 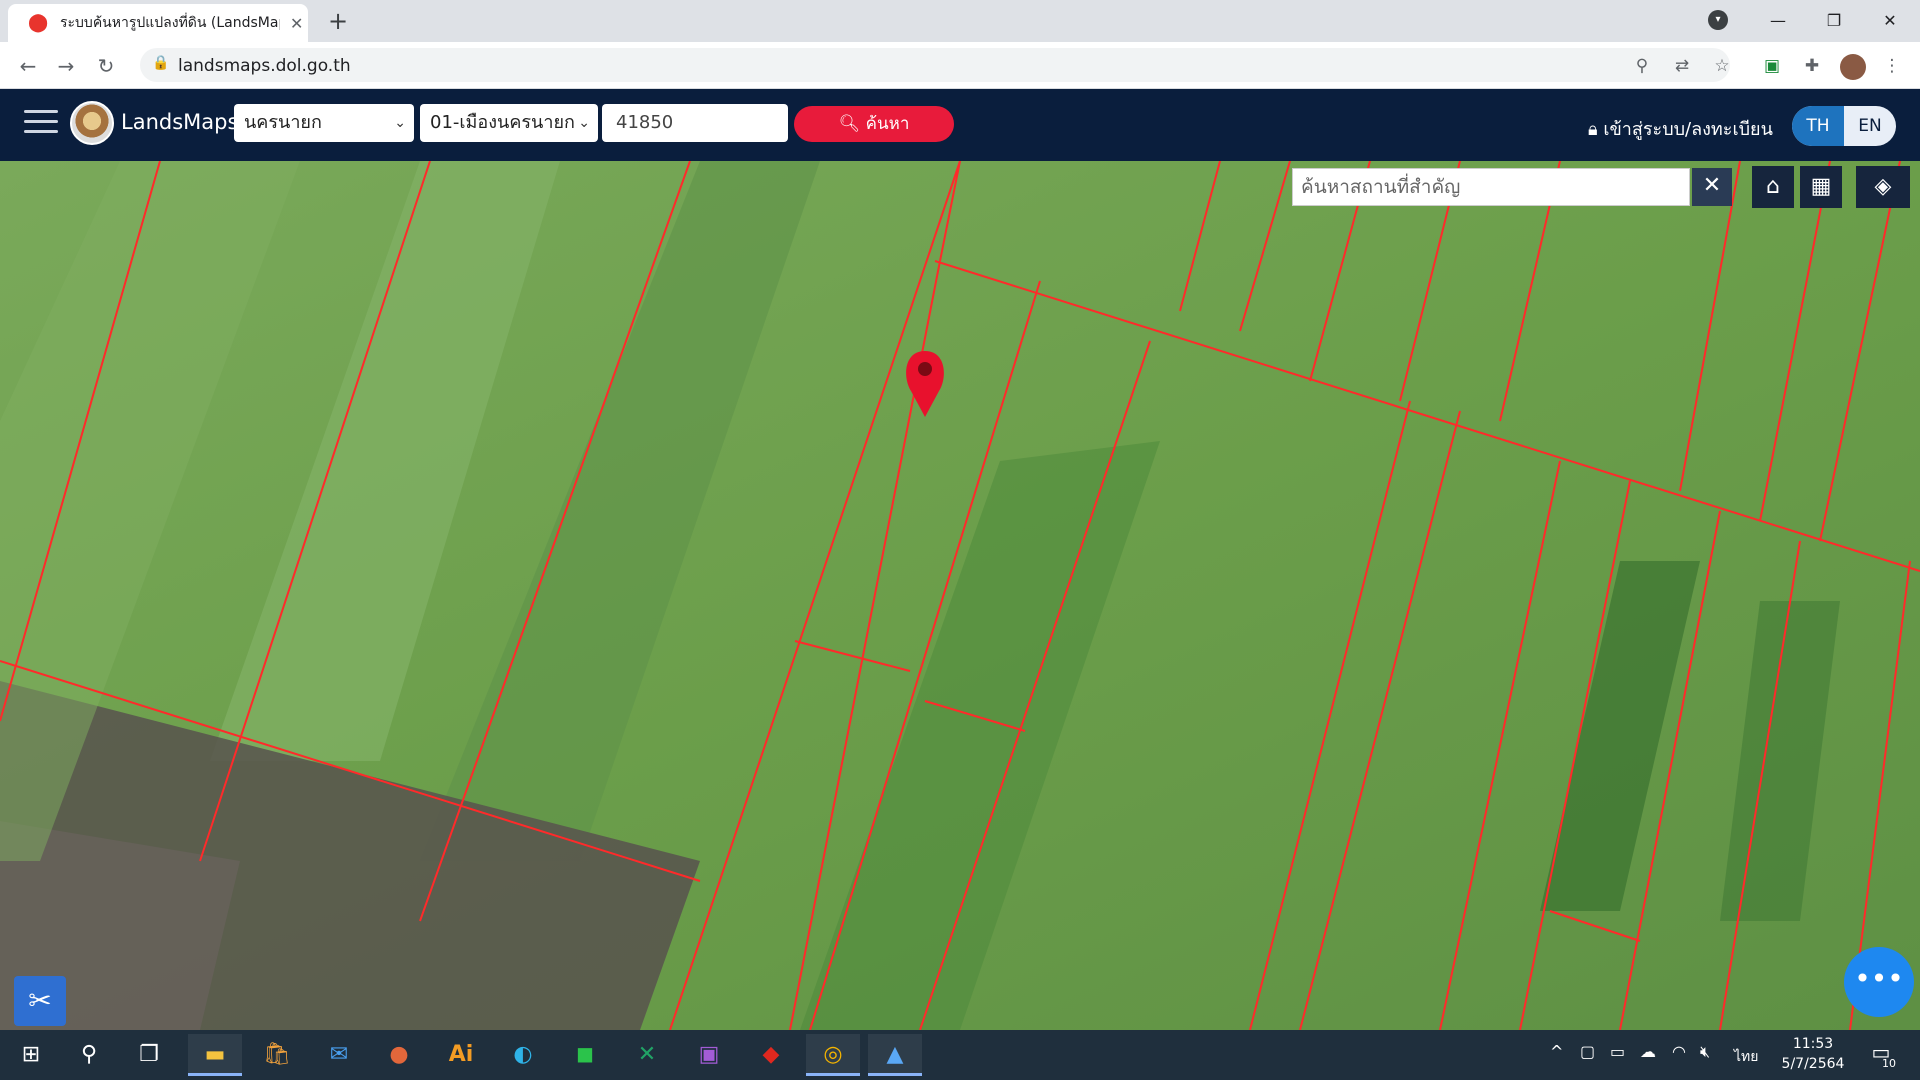 What do you see at coordinates (170, 23) in the screenshot?
I see `tab-title: ระบบค้นหารูปแปลงที่ดิน (LandsMaps)` at bounding box center [170, 23].